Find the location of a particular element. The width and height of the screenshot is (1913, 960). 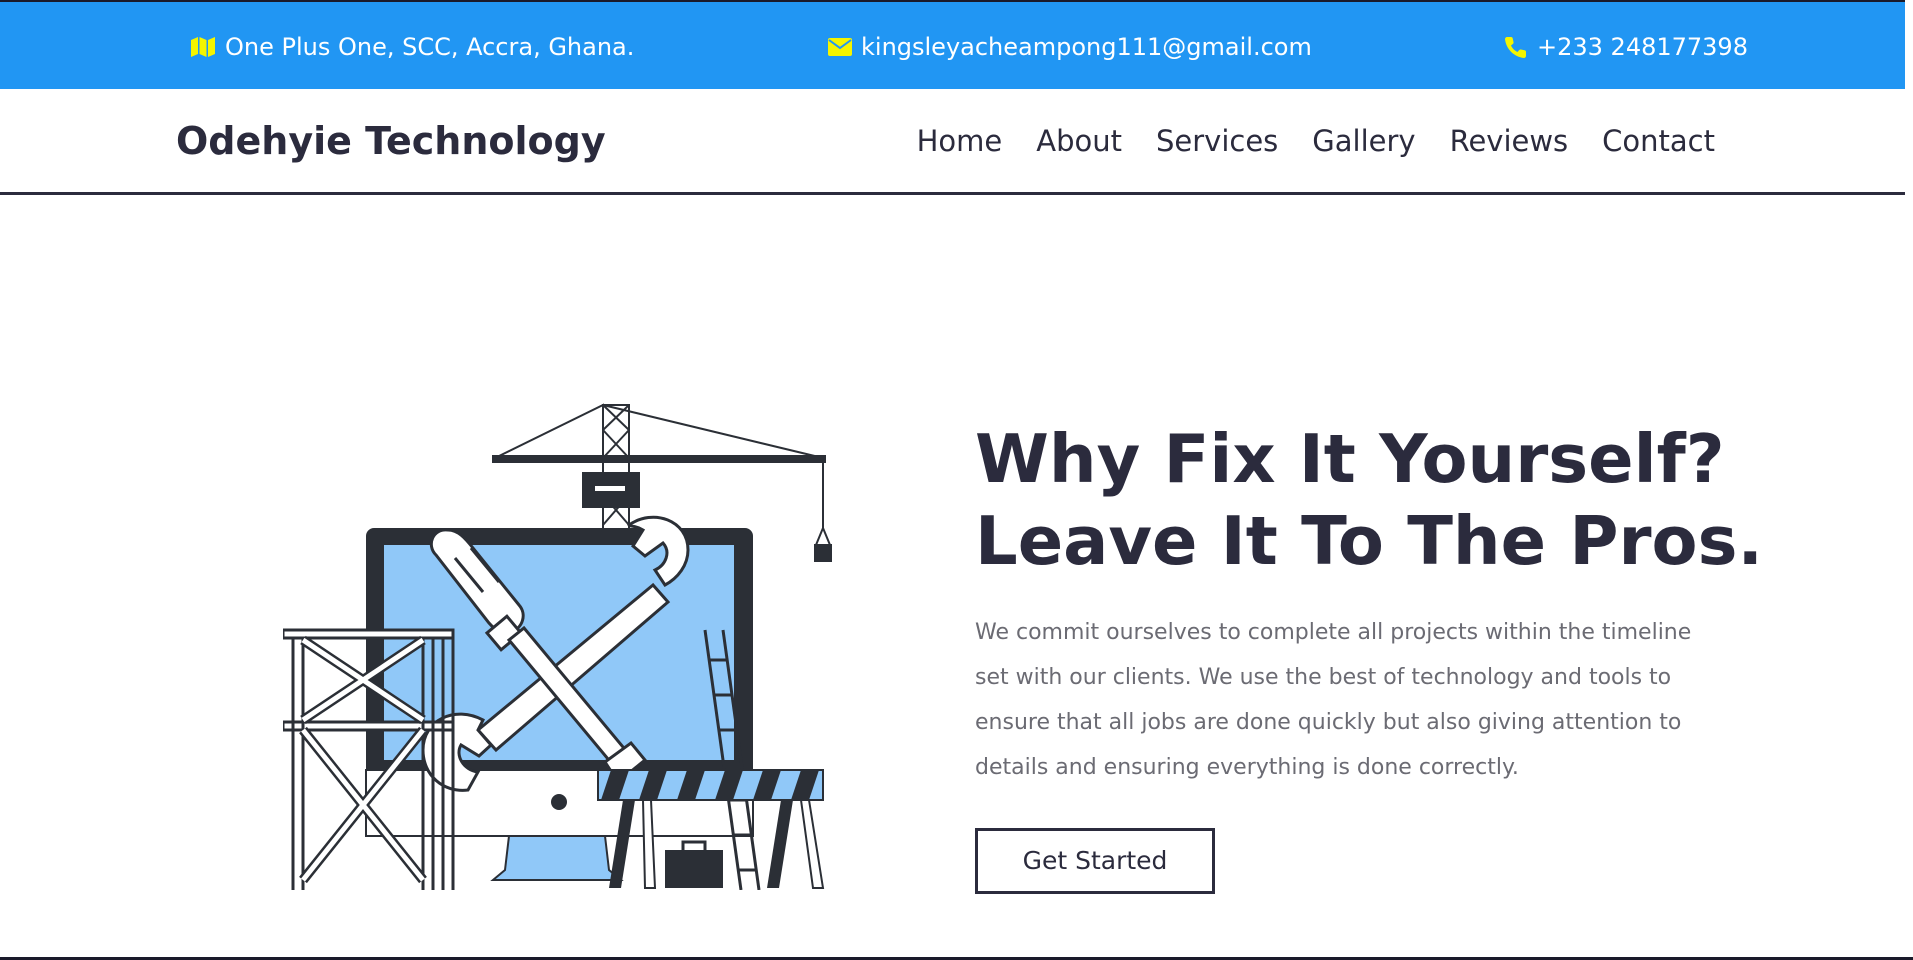

address-info: One Plus One, SCC, Accra, Ghana. is located at coordinates (412, 46).